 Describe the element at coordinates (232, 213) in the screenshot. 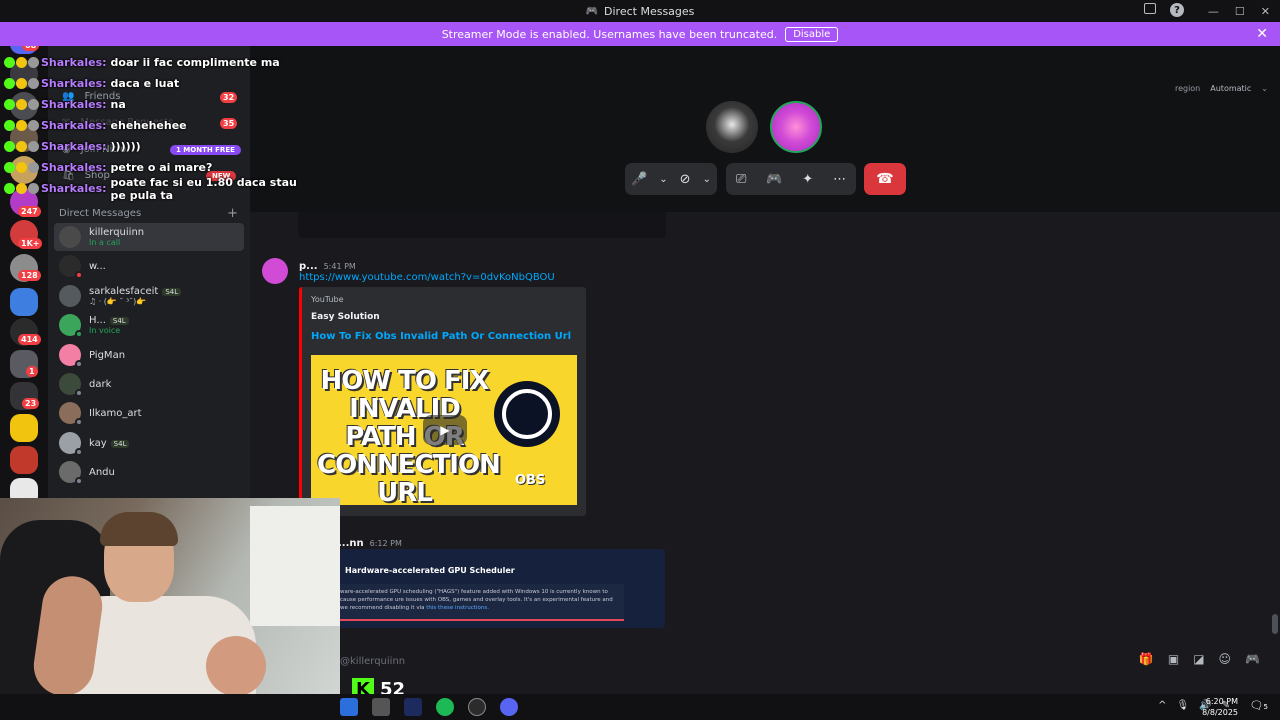

I see `create-dm-icon: +` at that location.